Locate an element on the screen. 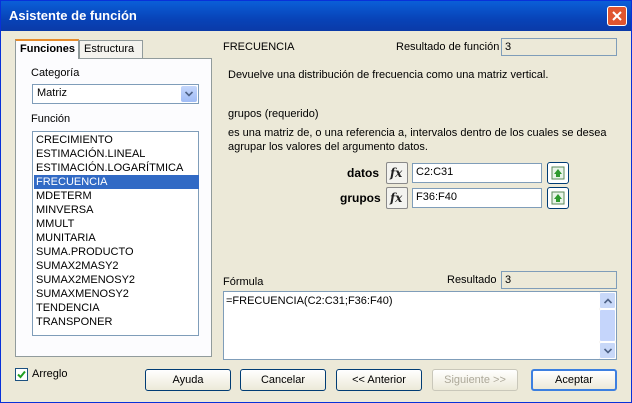  tab-funciones: Funciones is located at coordinates (47, 49).